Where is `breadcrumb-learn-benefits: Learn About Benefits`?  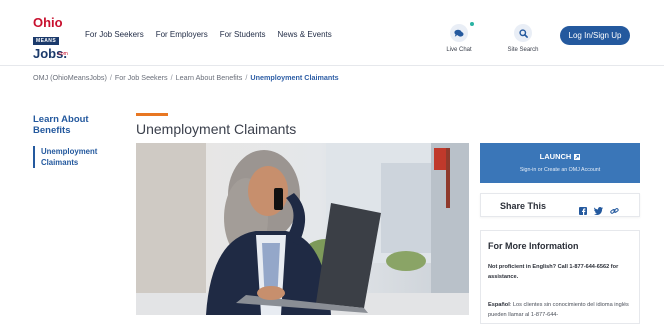
breadcrumb-learn-benefits: Learn About Benefits is located at coordinates (209, 77).